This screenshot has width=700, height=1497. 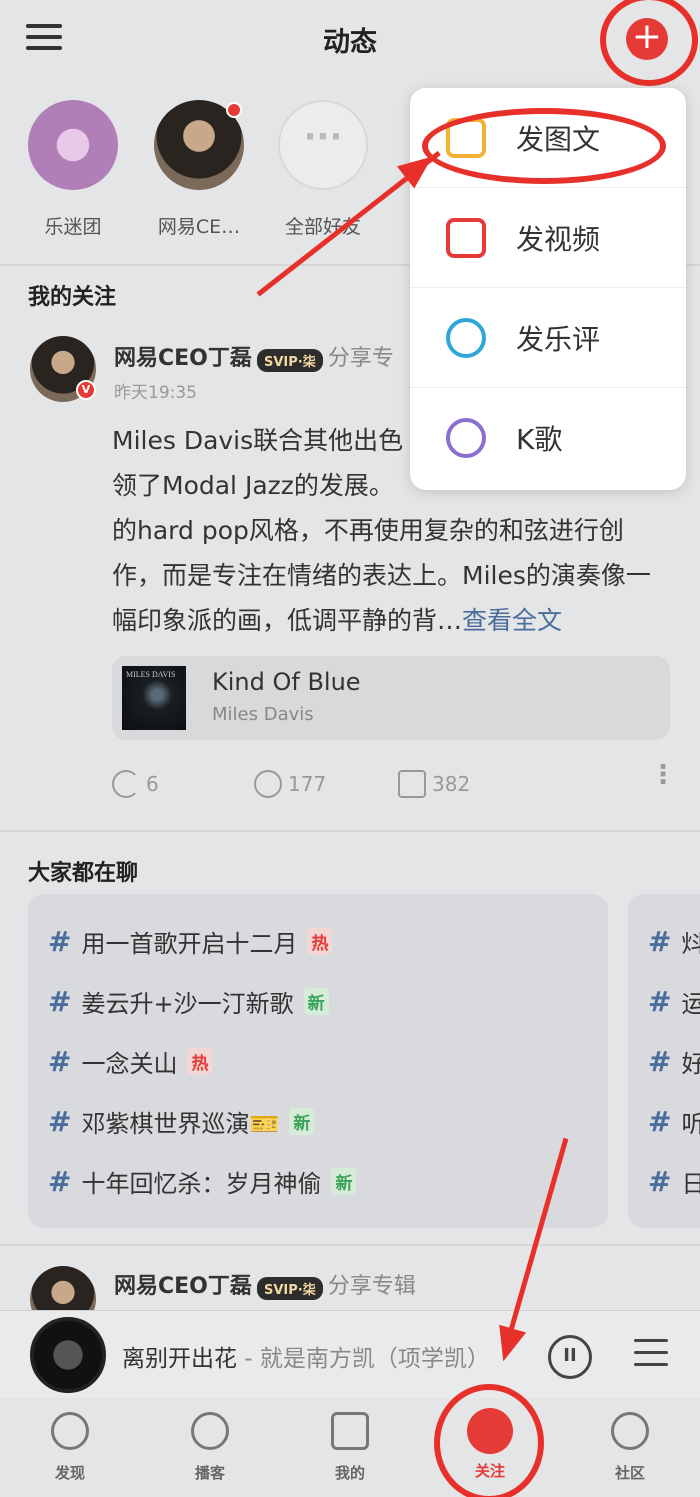 What do you see at coordinates (466, 438) in the screenshot?
I see `karaoke-mic-icon` at bounding box center [466, 438].